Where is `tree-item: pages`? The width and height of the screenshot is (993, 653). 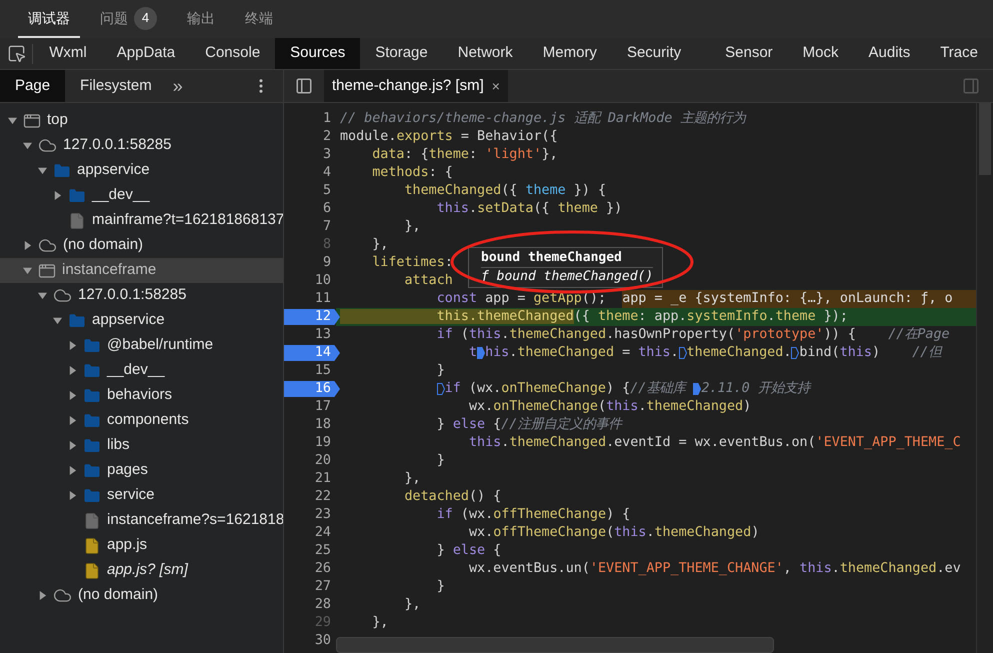
tree-item: pages is located at coordinates (141, 470).